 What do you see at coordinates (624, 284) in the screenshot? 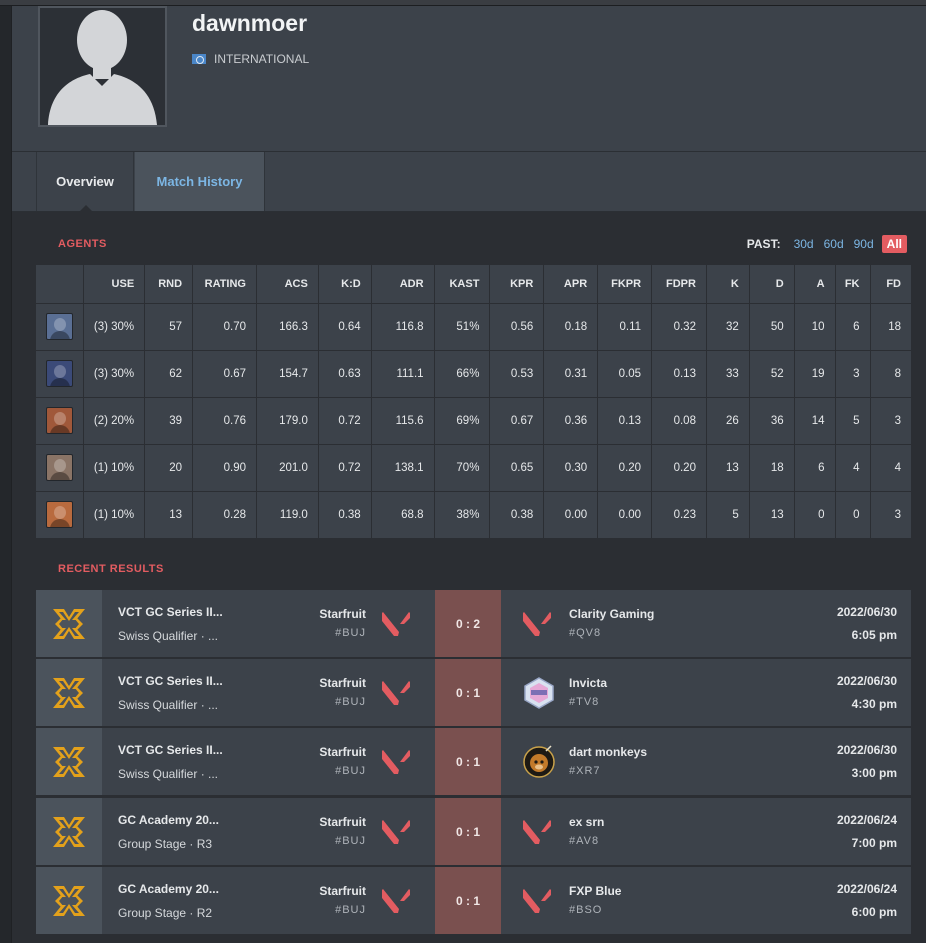
I see `column-header-fkpr: FKPR` at bounding box center [624, 284].